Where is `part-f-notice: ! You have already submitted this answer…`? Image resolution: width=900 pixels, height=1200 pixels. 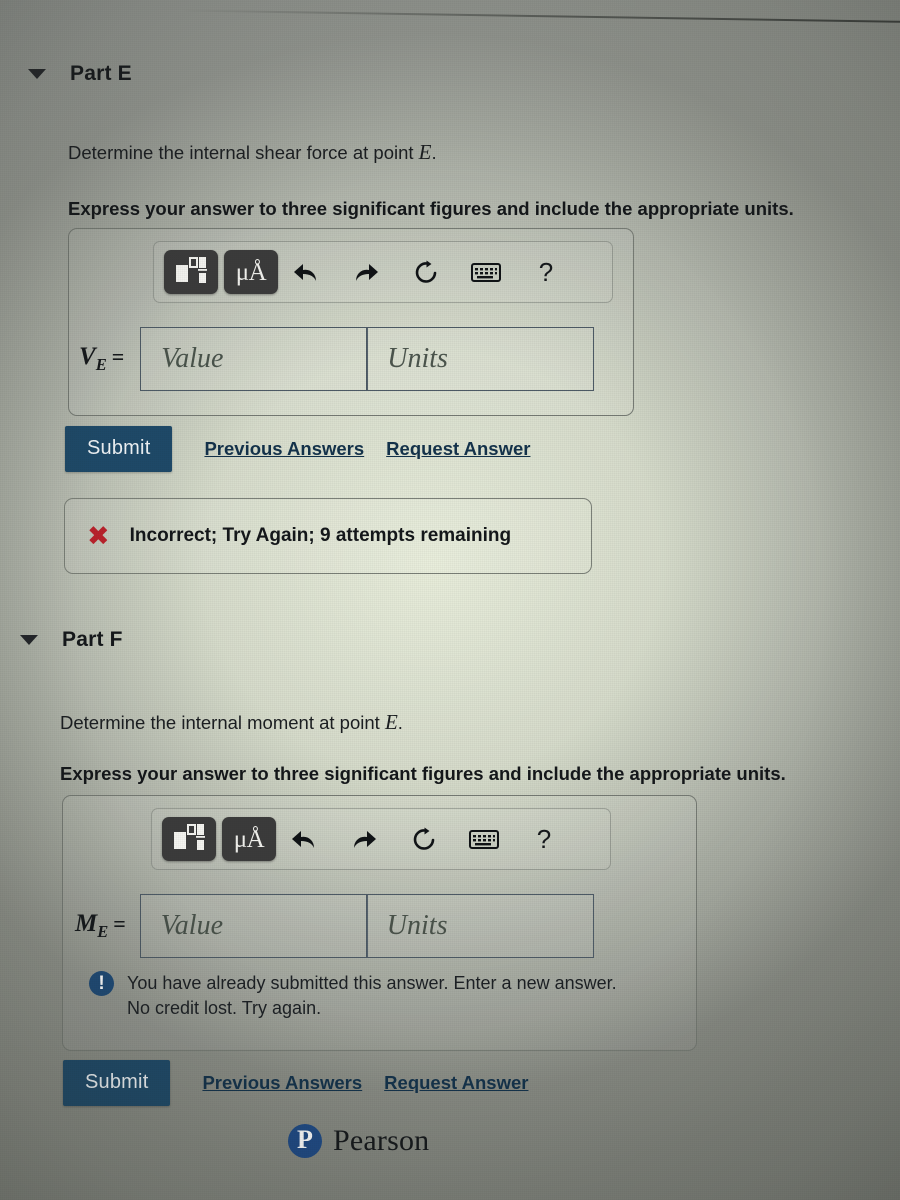 part-f-notice: ! You have already submitted this answer… is located at coordinates (384, 996).